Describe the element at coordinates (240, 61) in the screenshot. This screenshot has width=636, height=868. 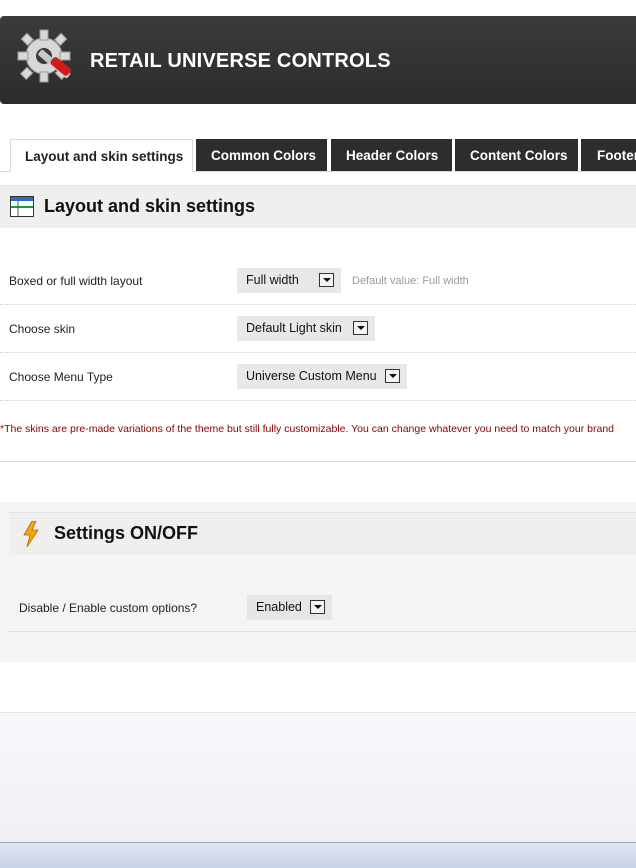
I see `app-title: RETAIL UNIVERSE CONTROLS` at that location.